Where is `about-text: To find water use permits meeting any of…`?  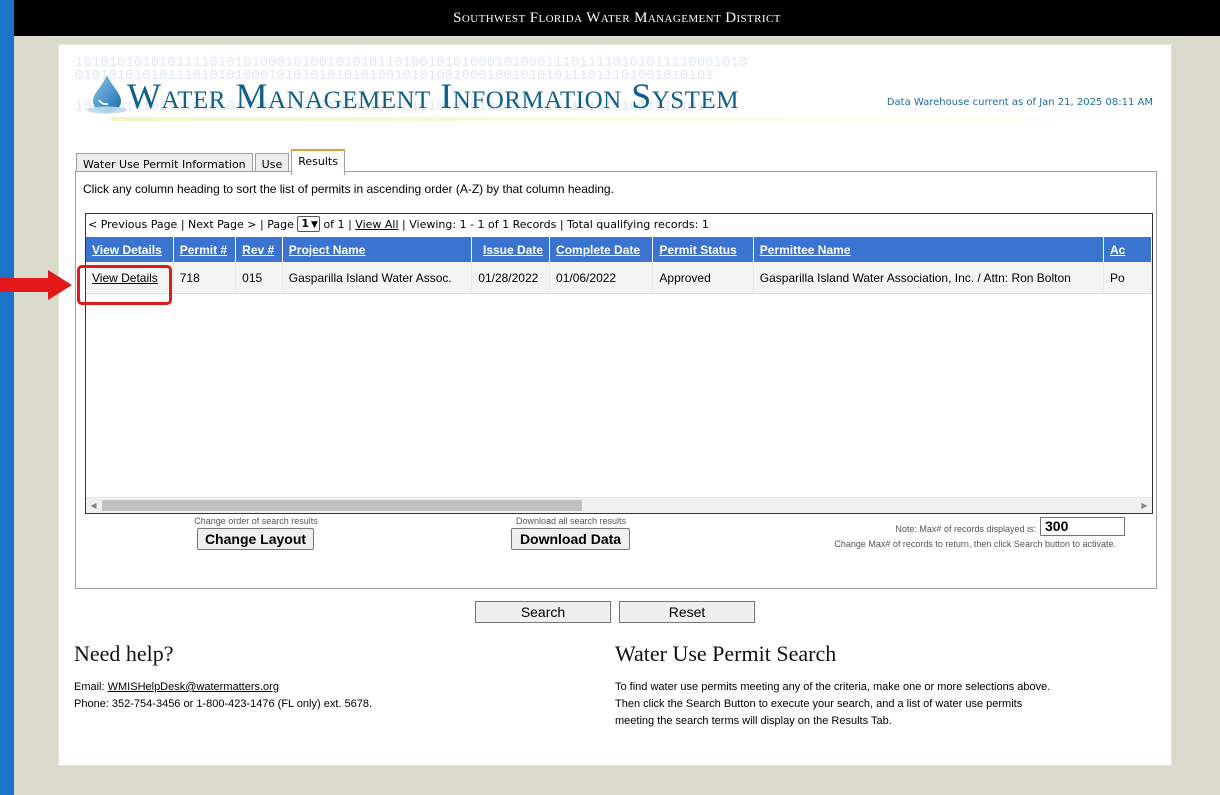
about-text: To find water use permits meeting any of… is located at coordinates (887, 704).